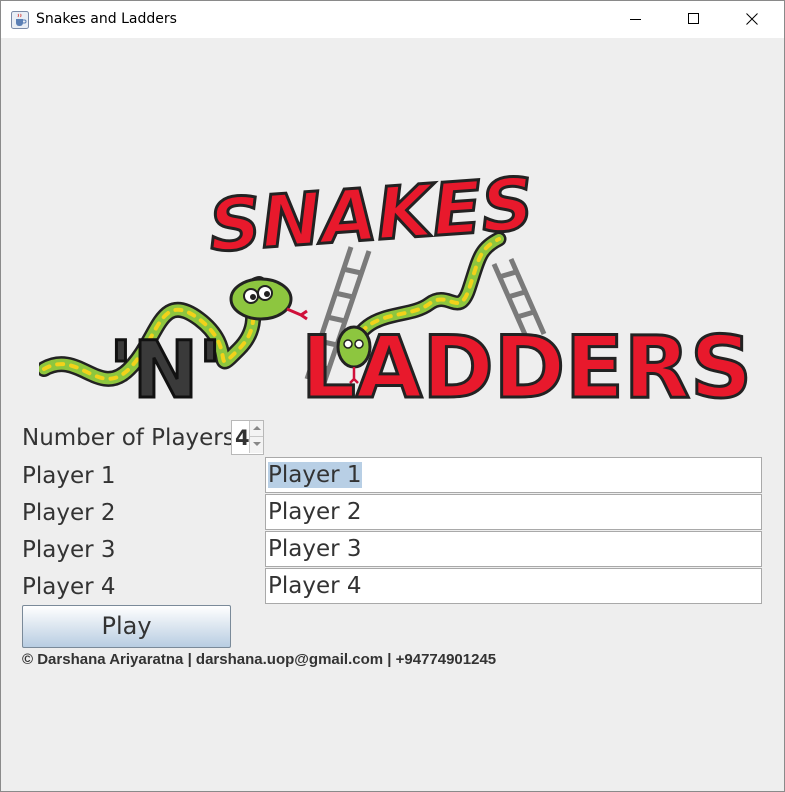 The width and height of the screenshot is (785, 792). What do you see at coordinates (256, 445) in the screenshot?
I see `spinner-down-arrow-icon` at bounding box center [256, 445].